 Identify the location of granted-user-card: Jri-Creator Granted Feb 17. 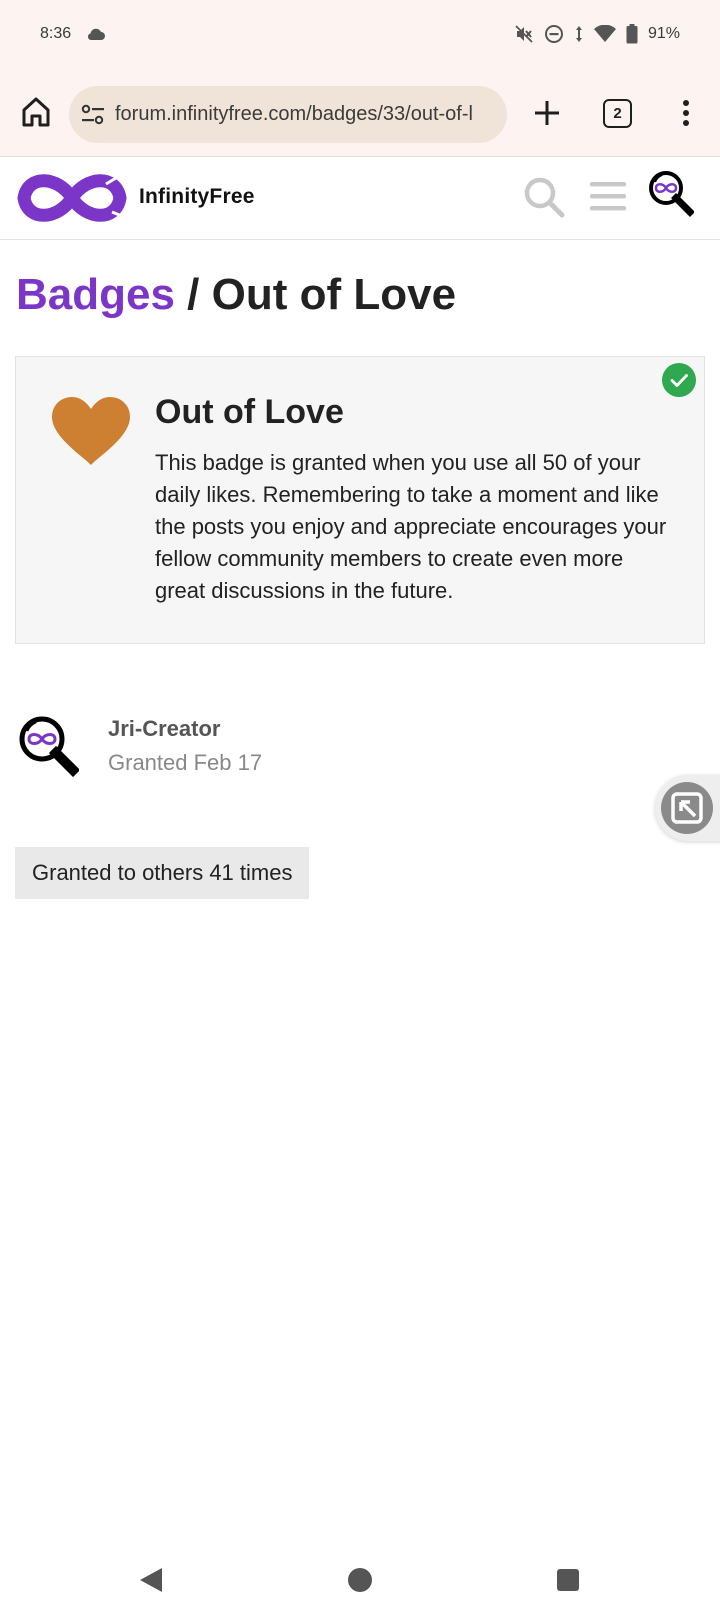
(215, 749).